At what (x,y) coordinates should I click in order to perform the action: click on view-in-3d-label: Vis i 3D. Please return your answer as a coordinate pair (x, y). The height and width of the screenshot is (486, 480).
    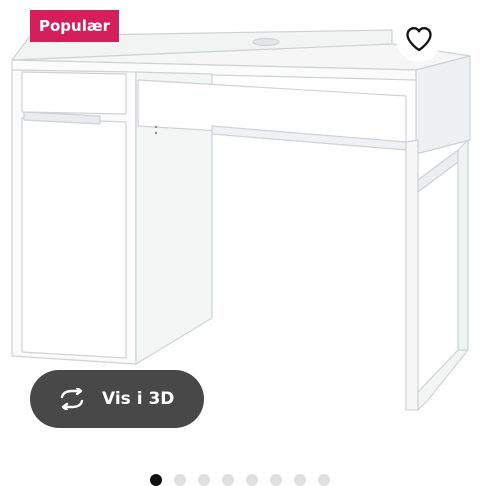
    Looking at the image, I should click on (138, 399).